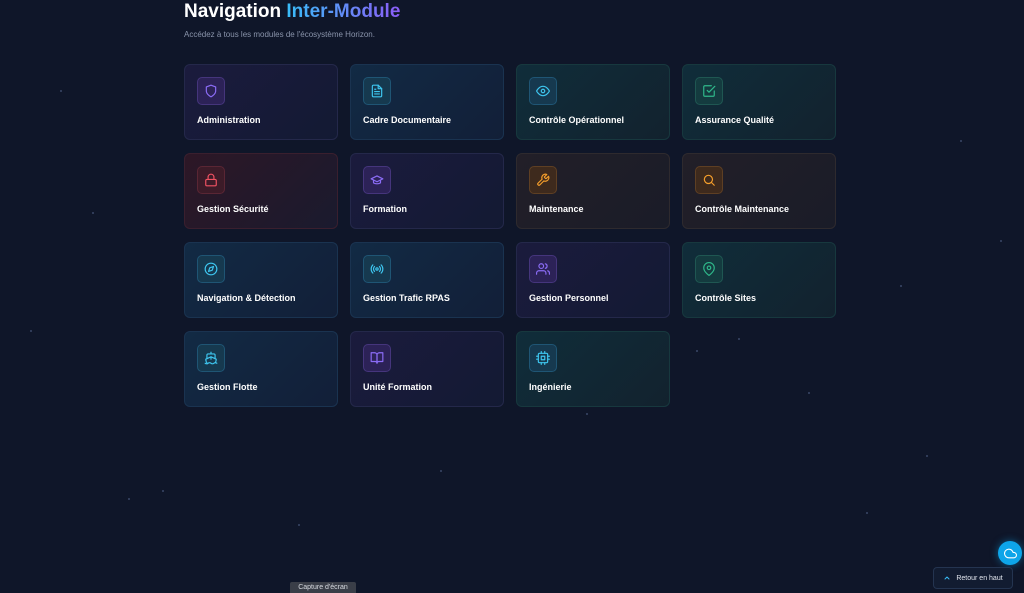 The image size is (1024, 593). What do you see at coordinates (246, 298) in the screenshot?
I see `module-label: Navigation & Détection` at bounding box center [246, 298].